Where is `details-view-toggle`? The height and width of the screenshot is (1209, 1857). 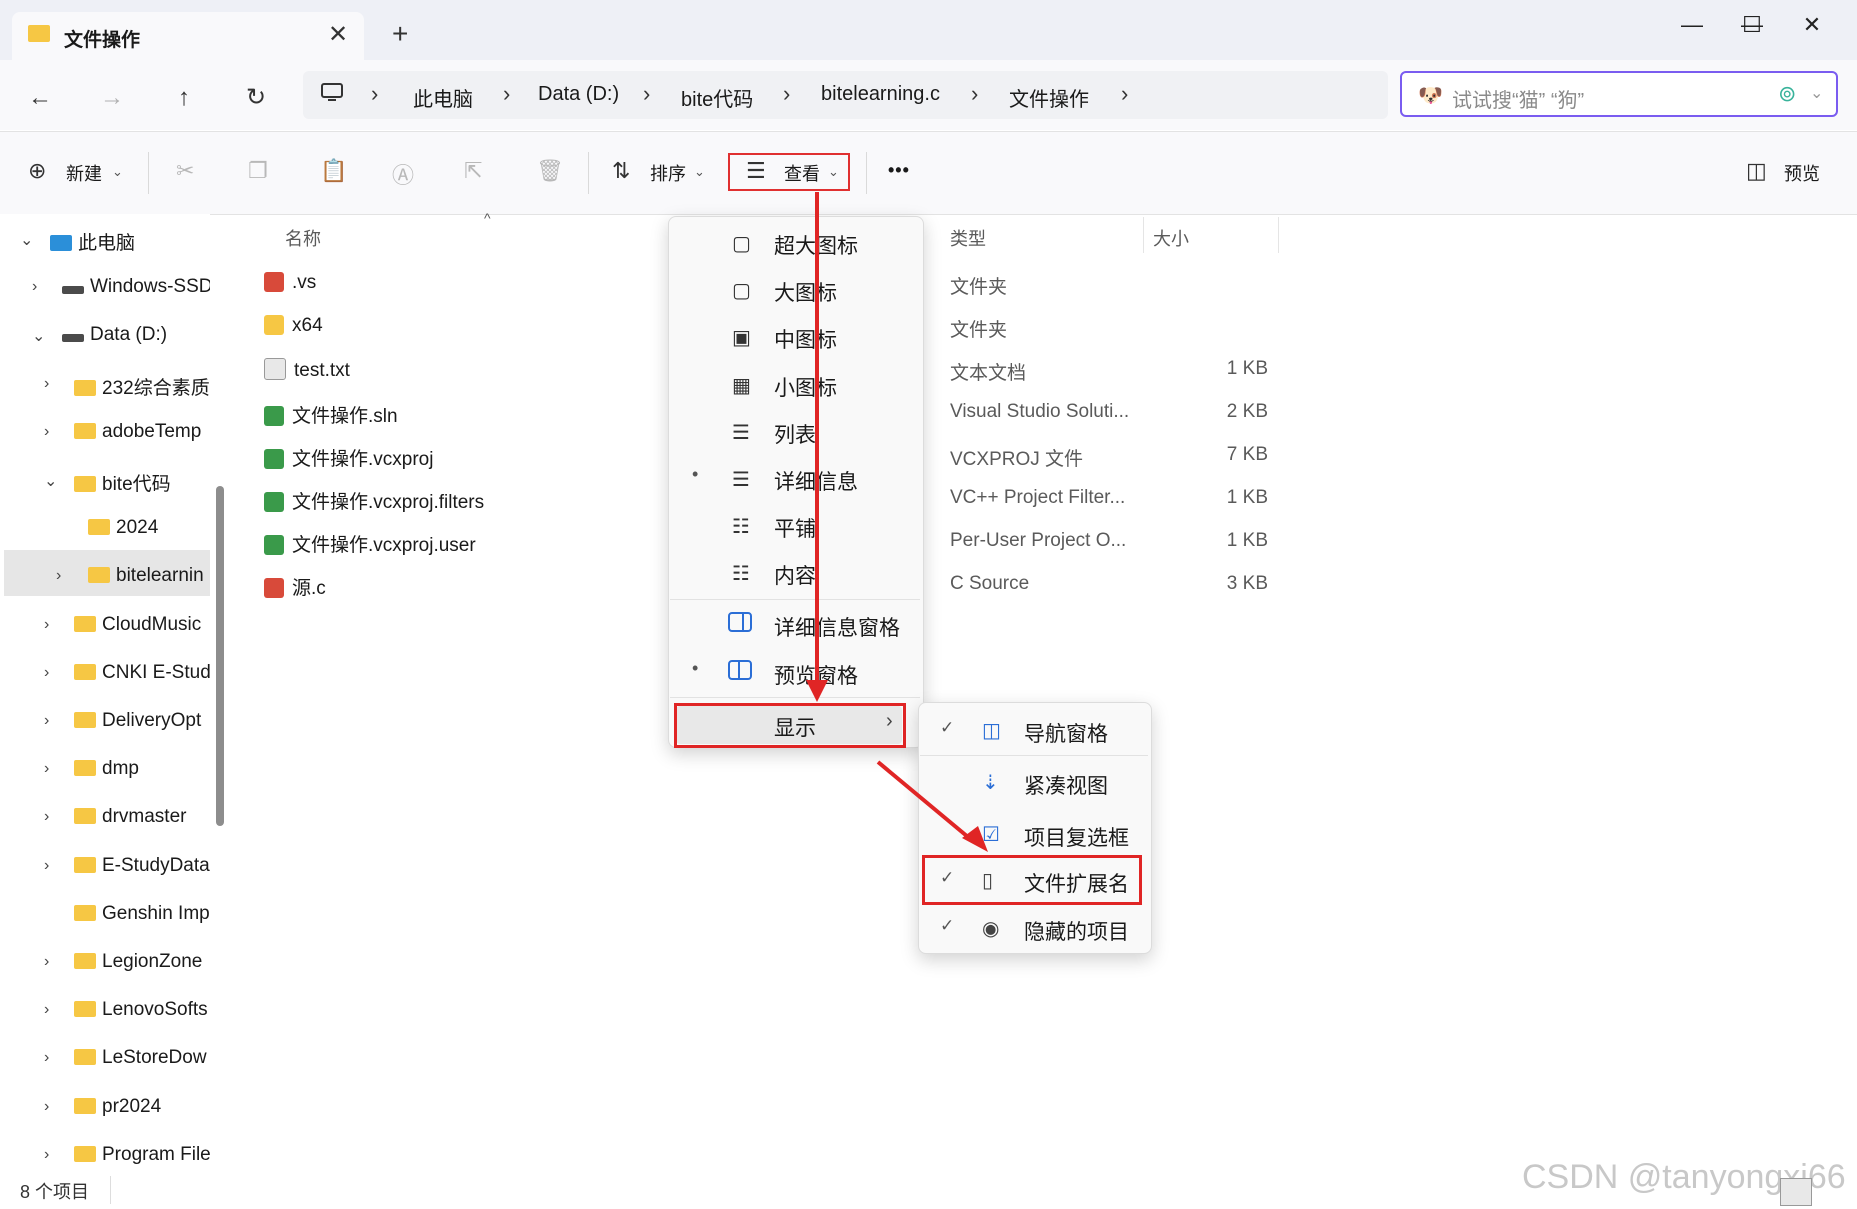 details-view-toggle is located at coordinates (1796, 1192).